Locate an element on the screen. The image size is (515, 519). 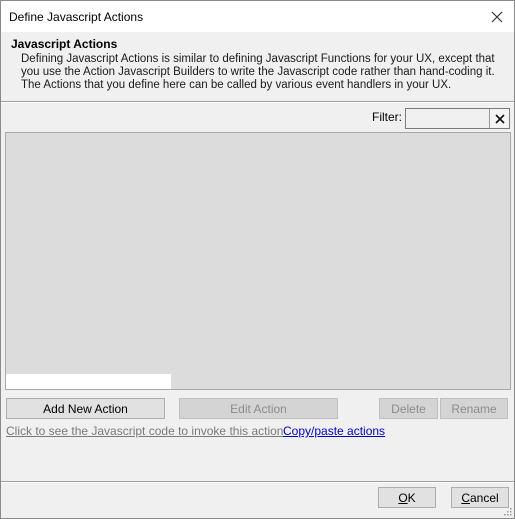
window-title: Define Javascript Actions is located at coordinates (76, 17).